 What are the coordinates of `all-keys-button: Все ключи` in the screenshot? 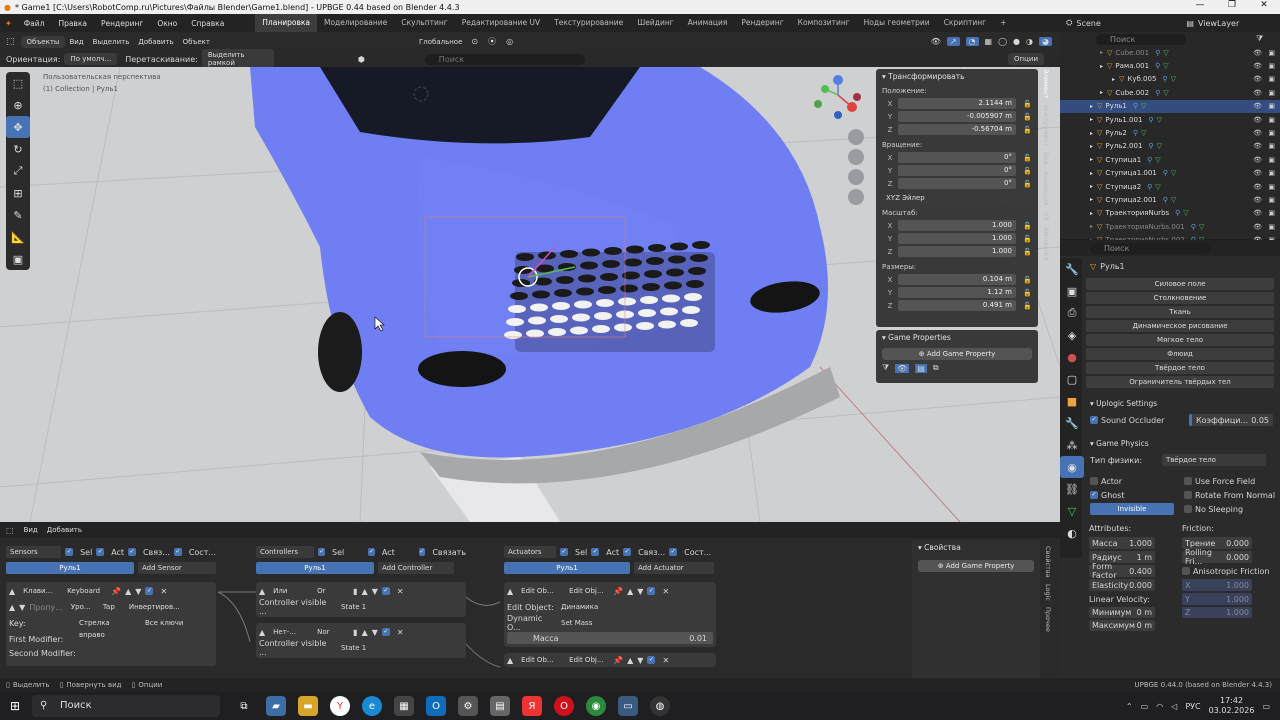 It's located at (169, 623).